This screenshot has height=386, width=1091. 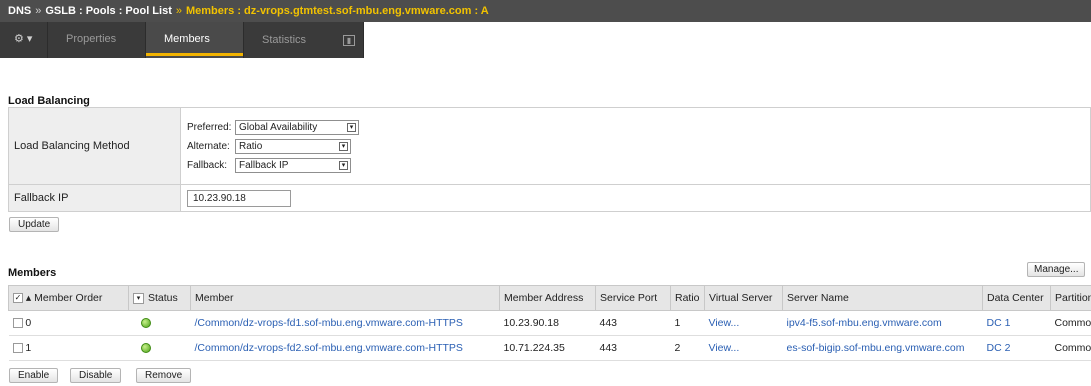 I want to click on member-address: 10.23.90.18, so click(x=547, y=323).